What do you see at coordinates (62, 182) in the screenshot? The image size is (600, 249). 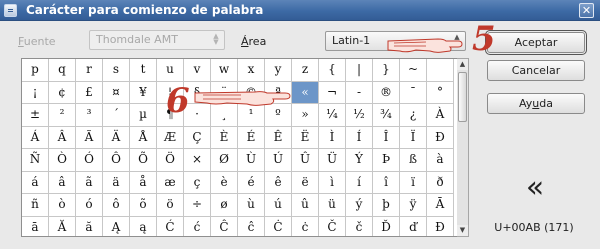 I see `character-cell: â` at bounding box center [62, 182].